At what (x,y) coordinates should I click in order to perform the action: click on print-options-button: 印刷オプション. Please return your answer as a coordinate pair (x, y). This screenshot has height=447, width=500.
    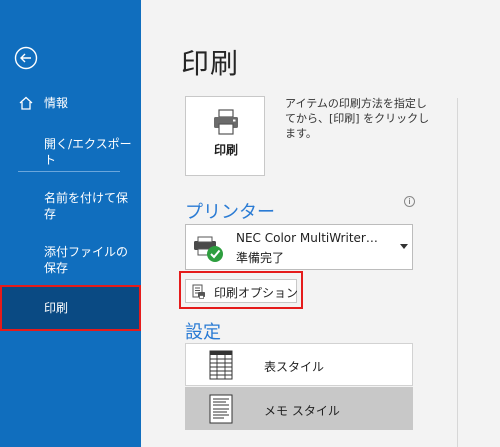
    Looking at the image, I should click on (242, 291).